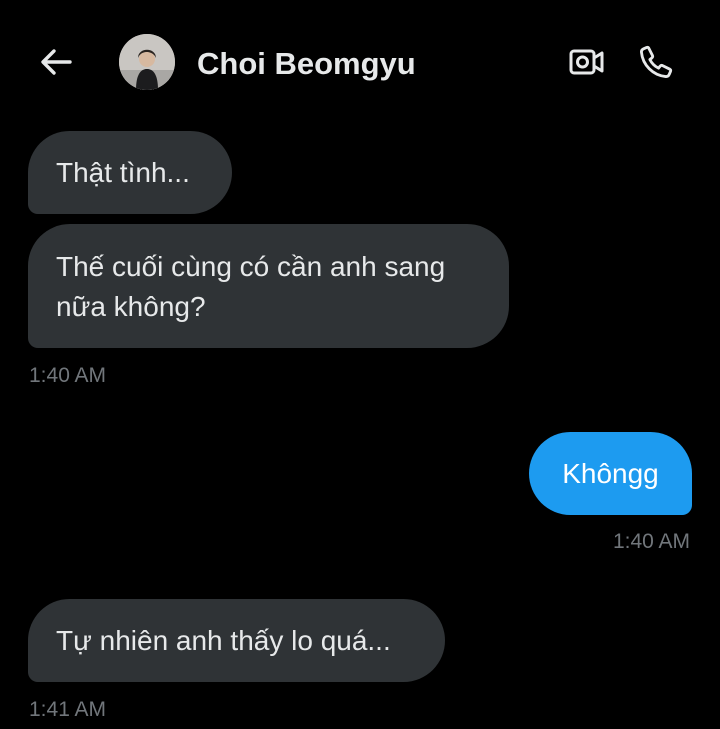  I want to click on voice-call-button, so click(656, 62).